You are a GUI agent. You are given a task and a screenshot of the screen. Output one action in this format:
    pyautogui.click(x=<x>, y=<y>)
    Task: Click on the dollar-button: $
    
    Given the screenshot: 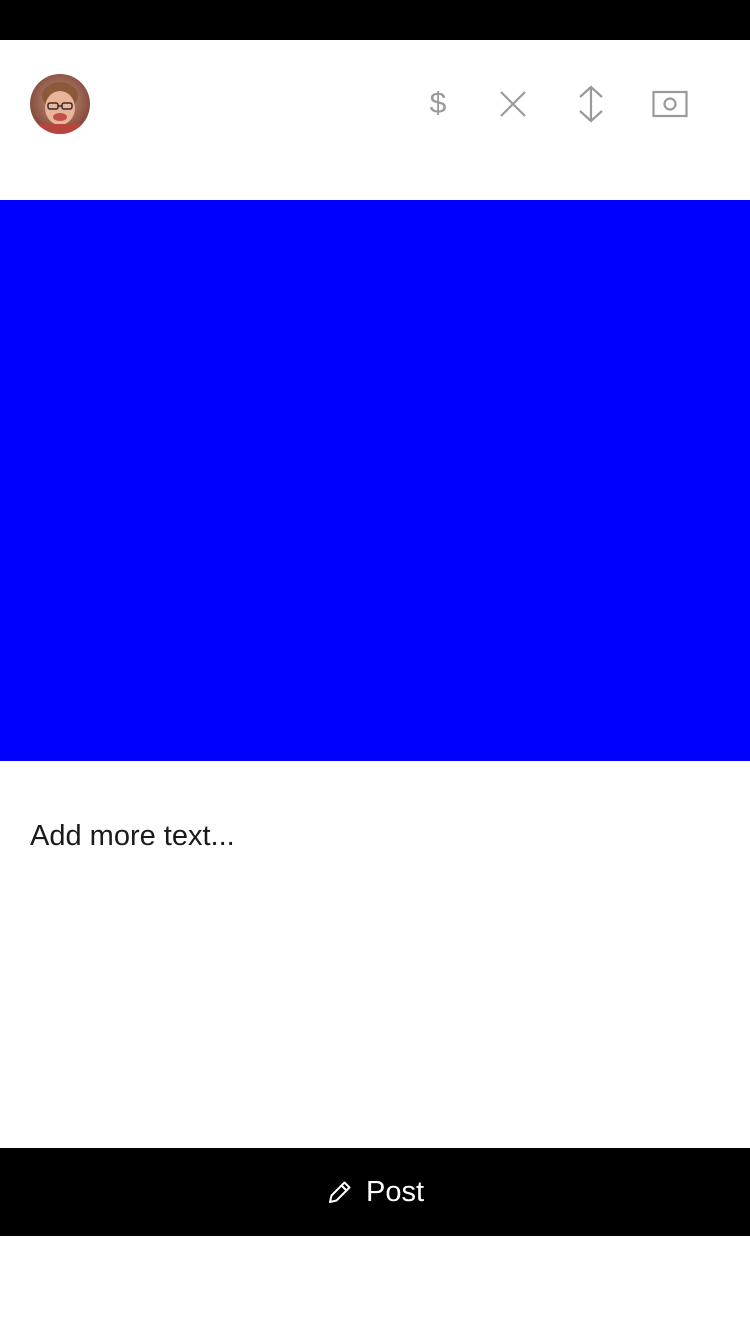 What is the action you would take?
    pyautogui.click(x=438, y=104)
    